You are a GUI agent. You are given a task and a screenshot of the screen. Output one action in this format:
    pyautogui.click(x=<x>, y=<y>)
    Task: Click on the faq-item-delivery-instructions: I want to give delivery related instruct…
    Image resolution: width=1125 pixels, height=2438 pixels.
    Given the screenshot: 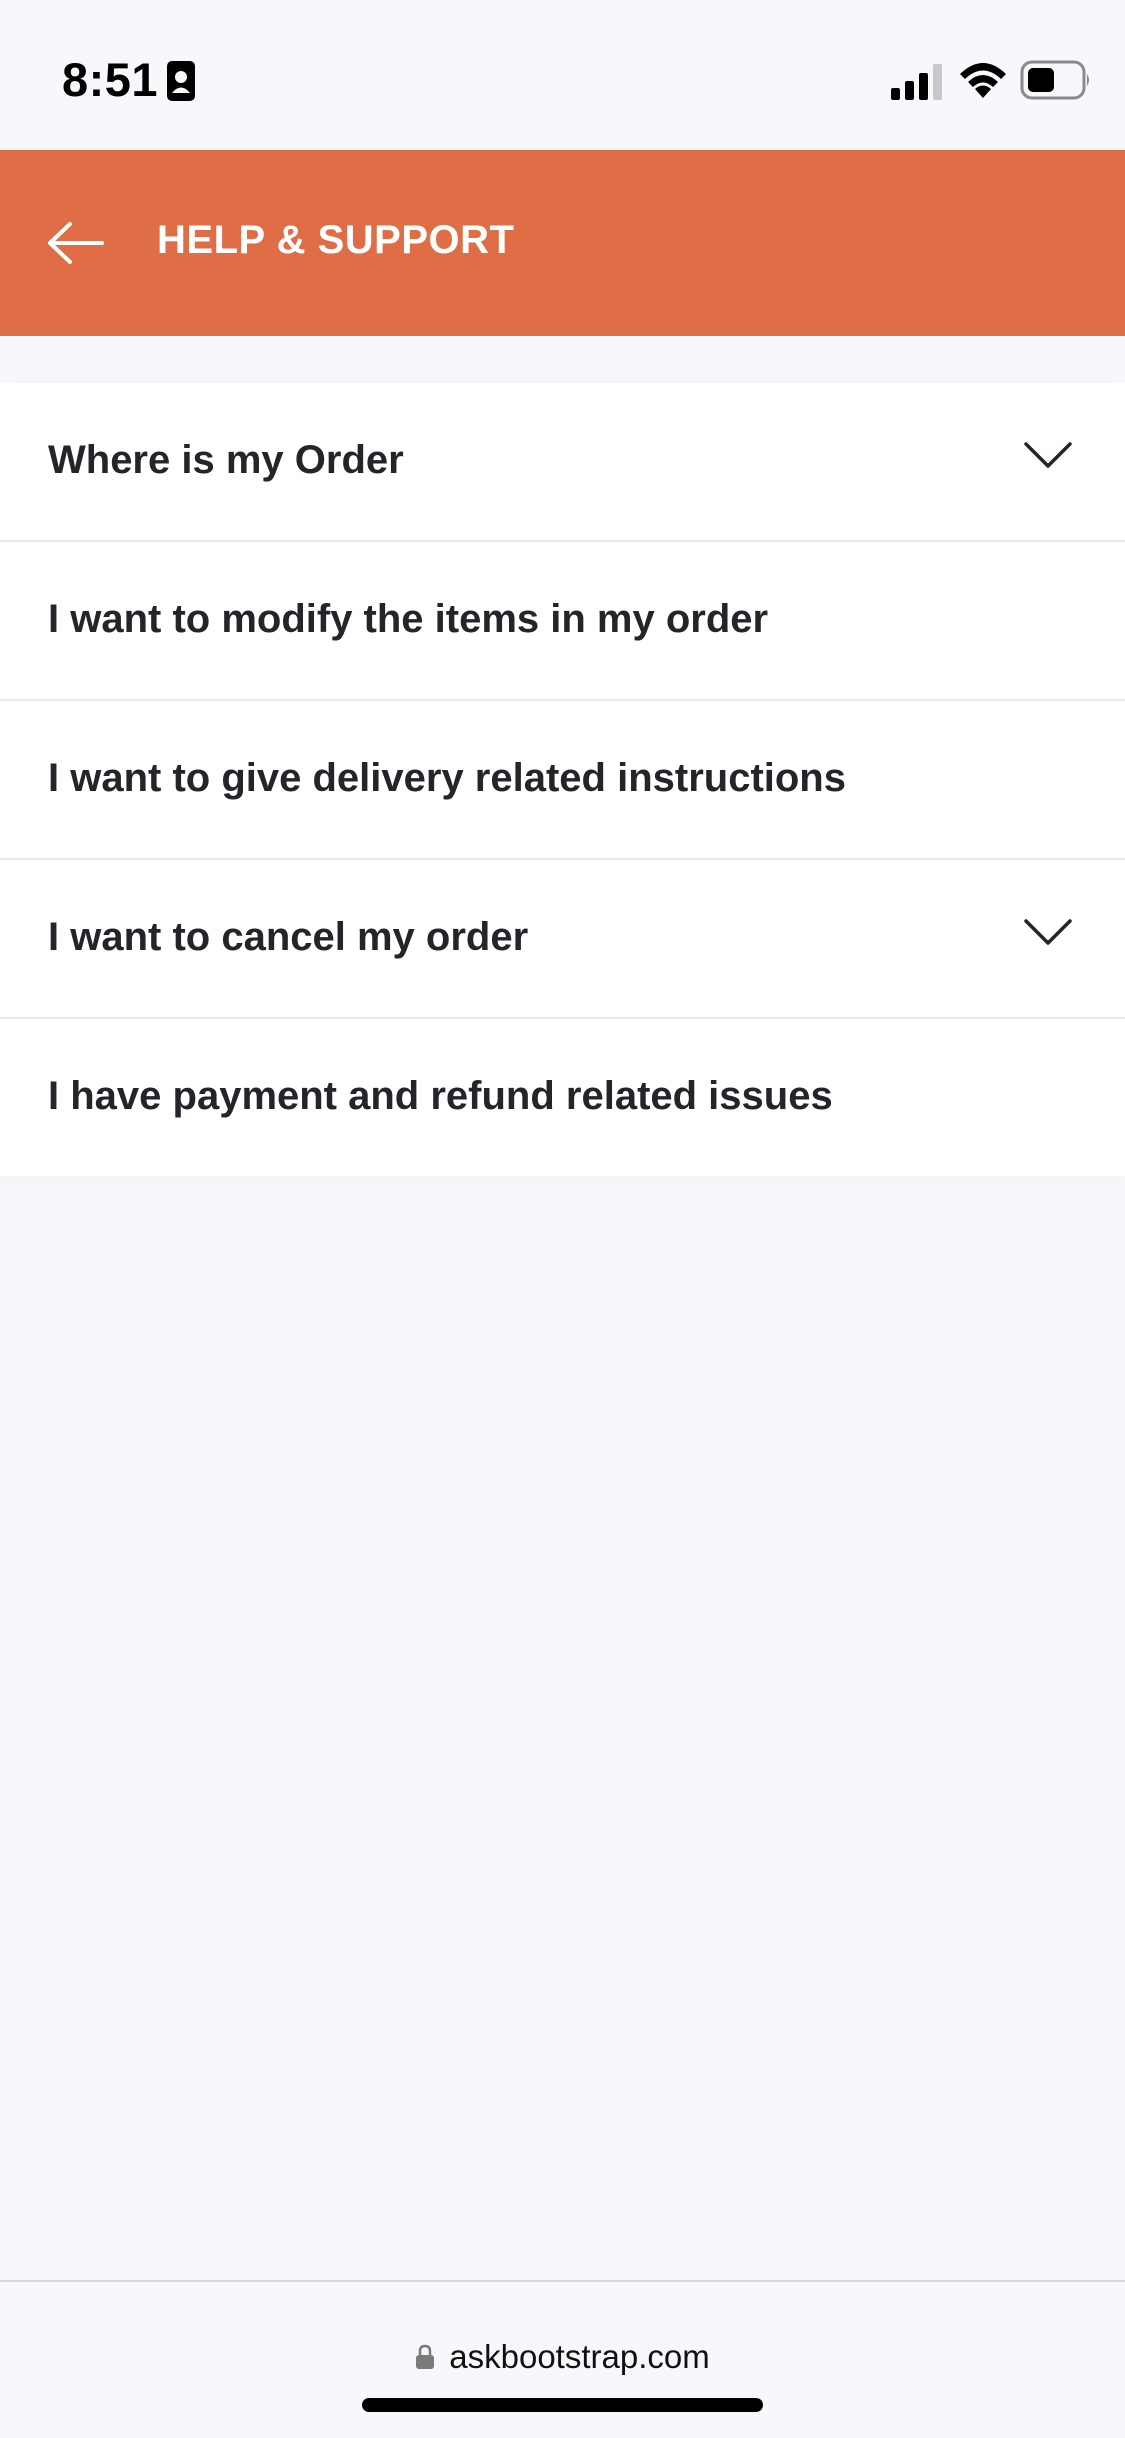 What is the action you would take?
    pyautogui.click(x=562, y=780)
    